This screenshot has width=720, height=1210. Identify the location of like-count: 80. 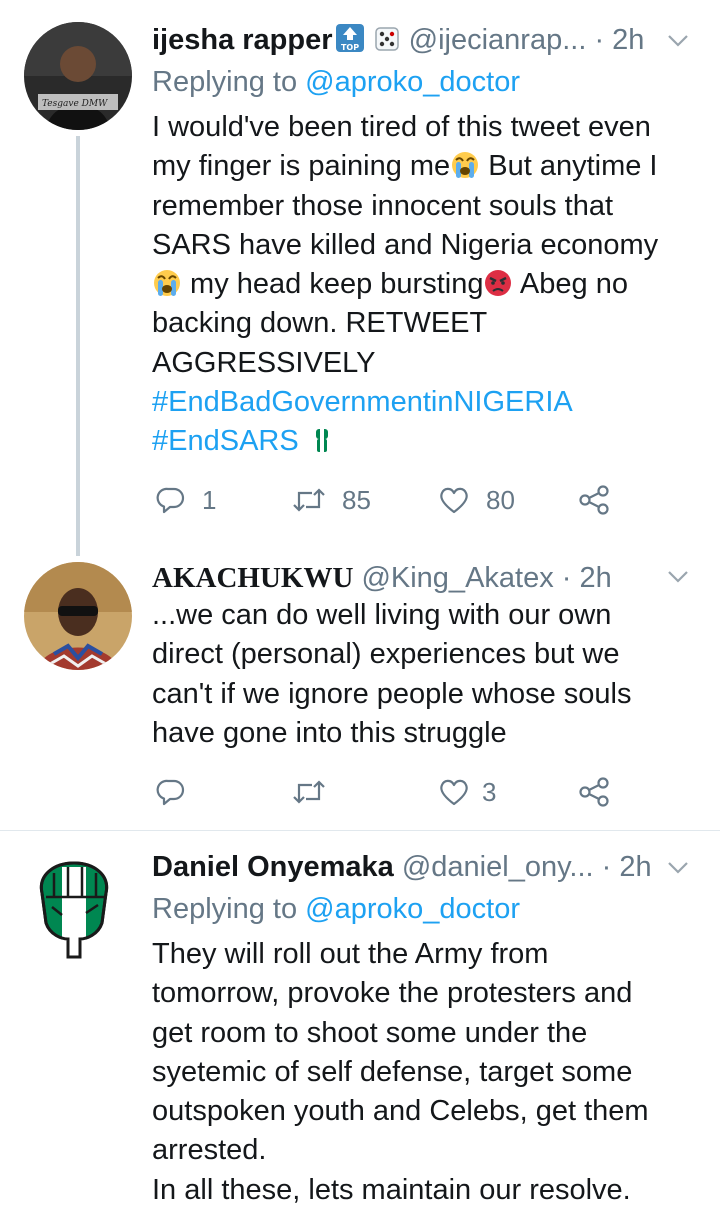
(500, 499).